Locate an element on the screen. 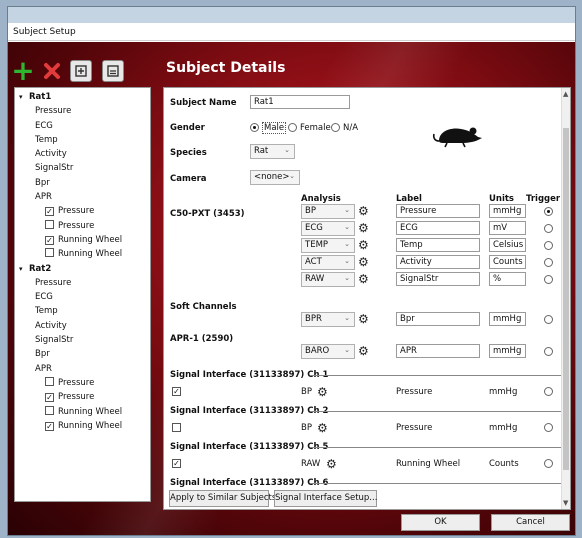  ok-button: OK is located at coordinates (440, 522).